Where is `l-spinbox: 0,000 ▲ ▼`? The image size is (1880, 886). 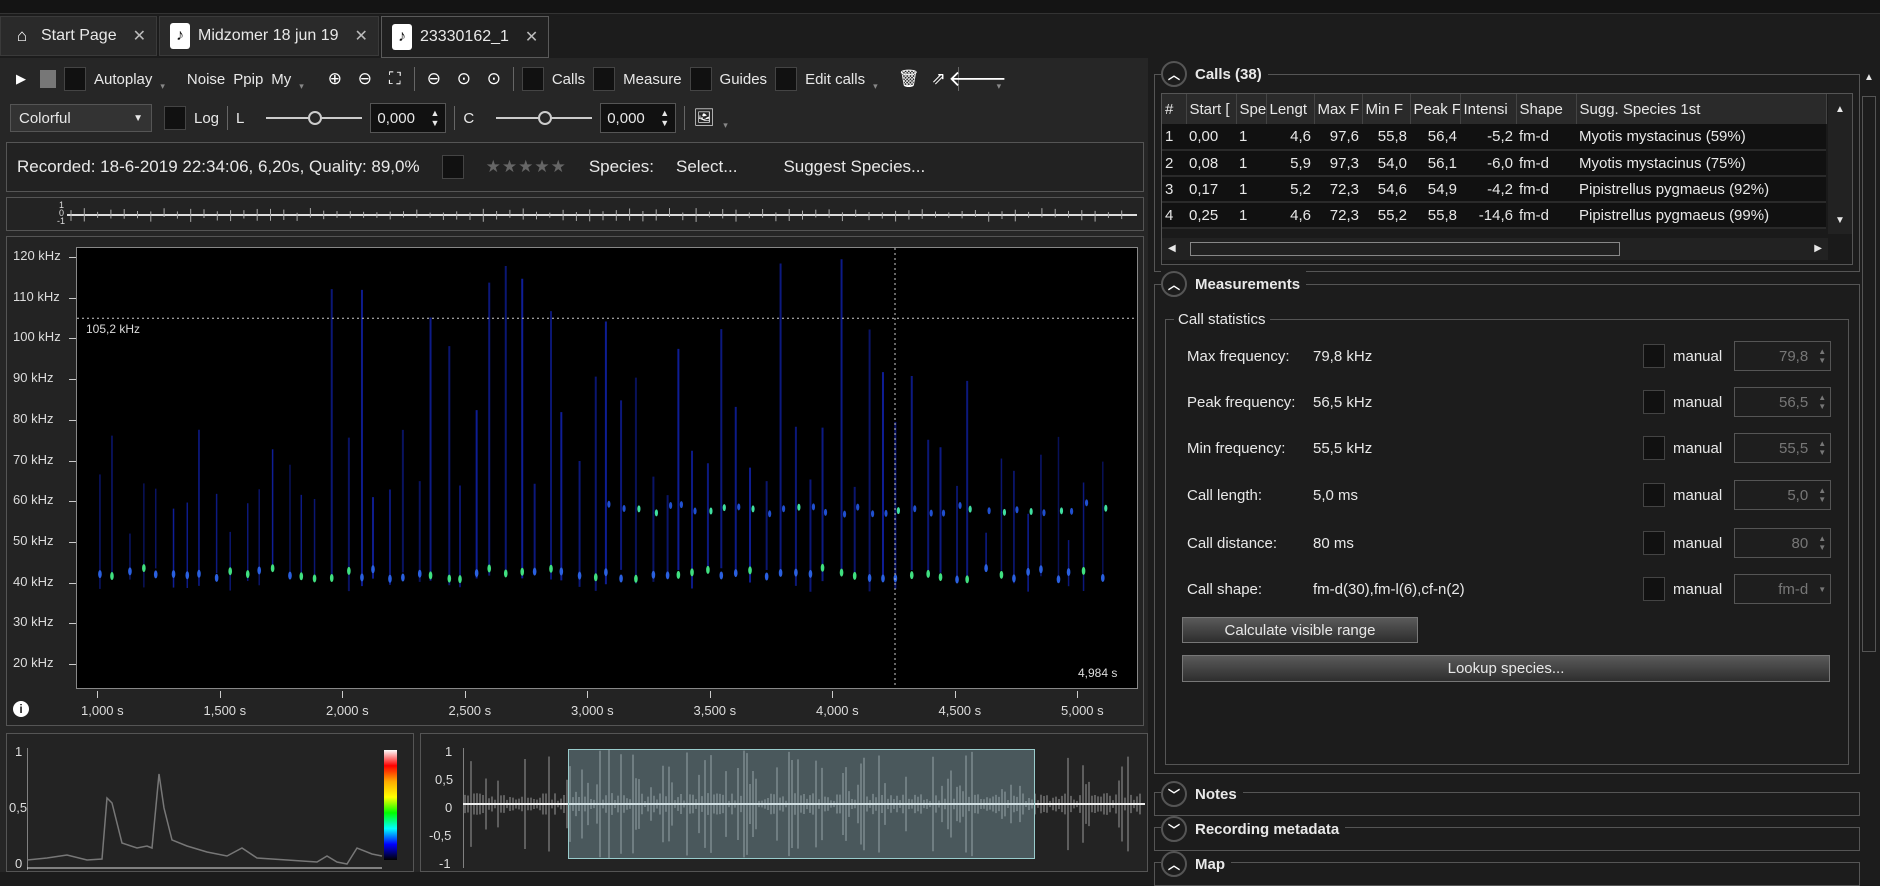
l-spinbox: 0,000 ▲ ▼ is located at coordinates (408, 118).